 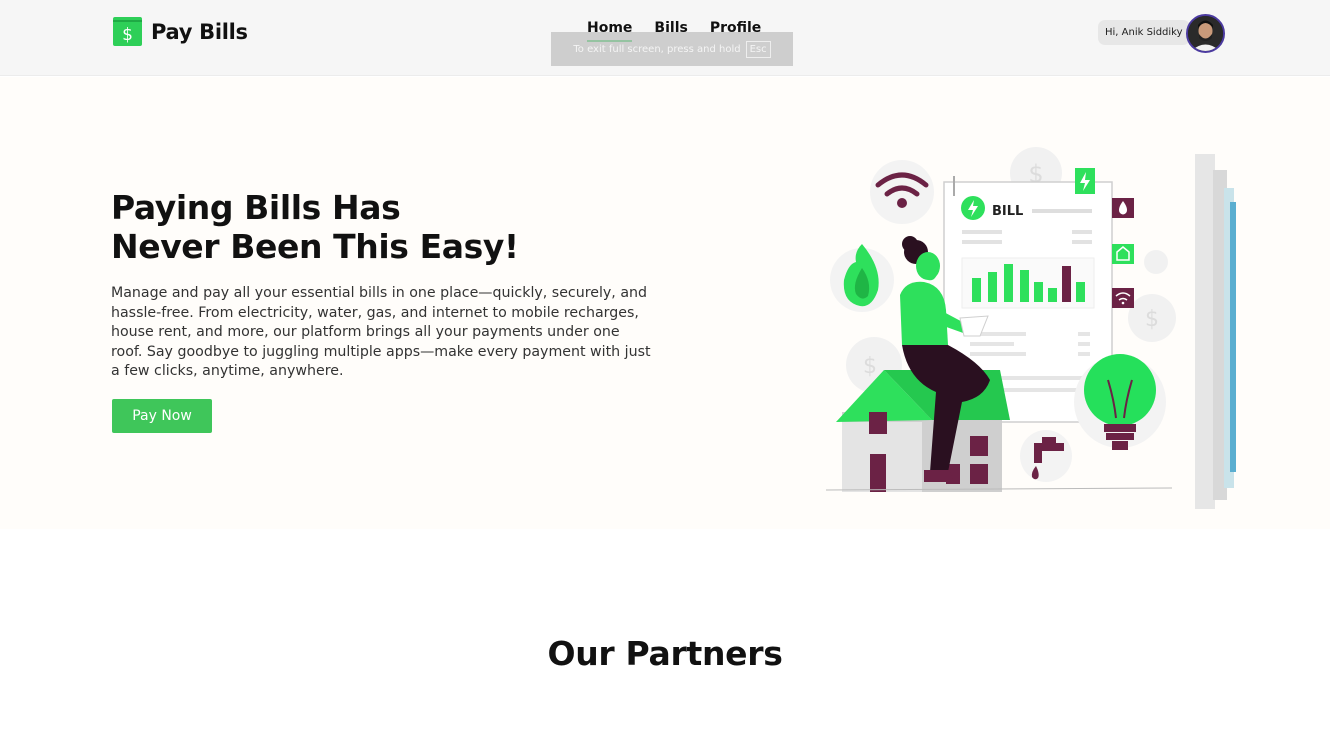 What do you see at coordinates (1123, 254) in the screenshot?
I see `house-small-icon` at bounding box center [1123, 254].